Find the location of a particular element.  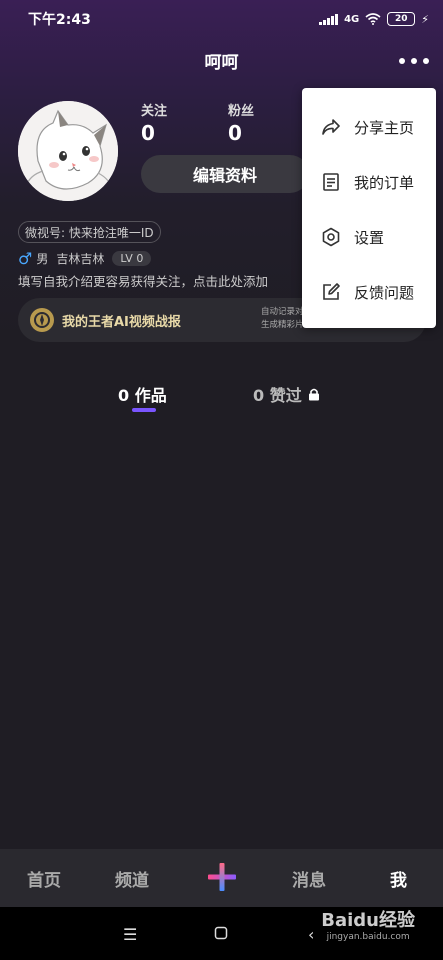

battery-level: 20 is located at coordinates (401, 19).